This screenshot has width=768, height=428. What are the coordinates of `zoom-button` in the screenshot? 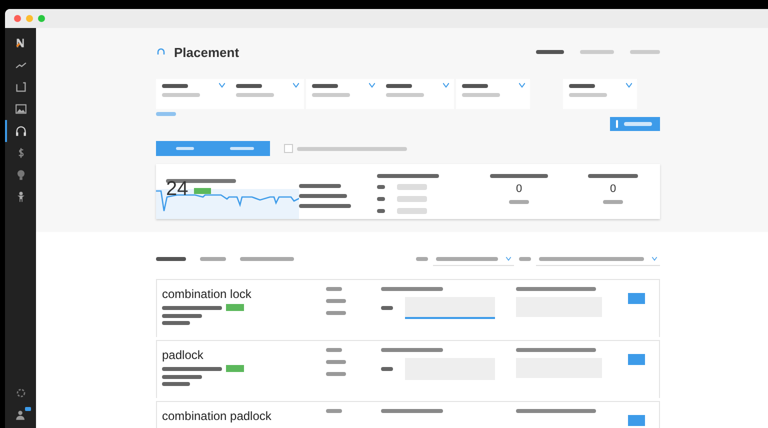 It's located at (41, 18).